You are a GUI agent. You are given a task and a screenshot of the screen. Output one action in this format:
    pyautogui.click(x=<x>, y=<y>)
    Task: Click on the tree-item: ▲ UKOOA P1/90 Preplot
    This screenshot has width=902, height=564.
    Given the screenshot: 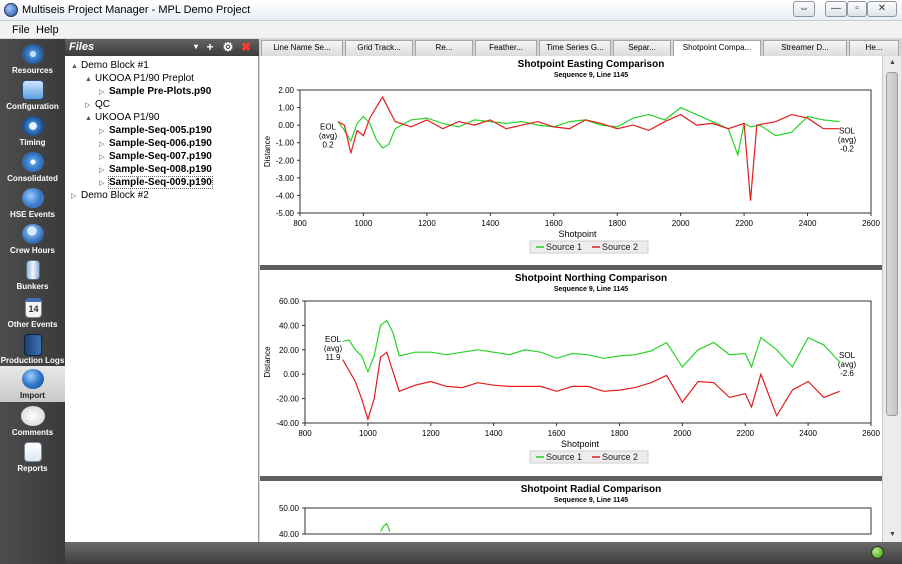 What is the action you would take?
    pyautogui.click(x=139, y=78)
    